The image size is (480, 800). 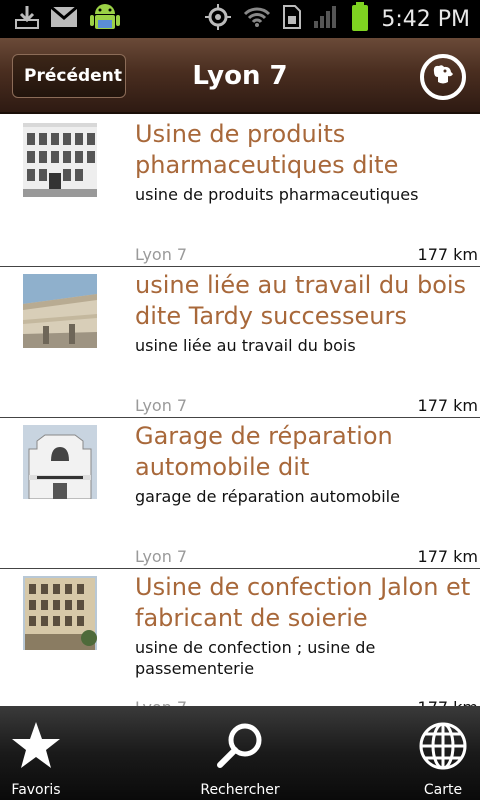 I want to click on gps-icon, so click(x=218, y=19).